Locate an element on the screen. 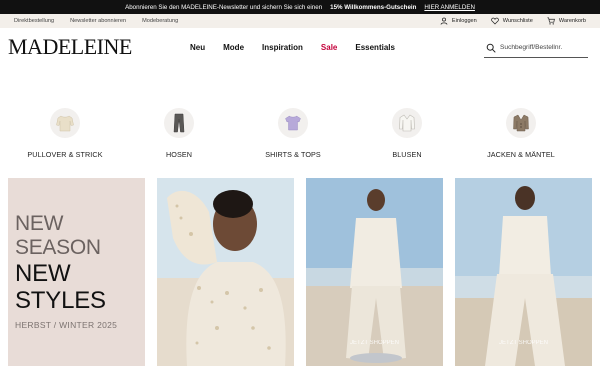 The image size is (600, 375). wishlist-link: Wunschliste is located at coordinates (511, 21).